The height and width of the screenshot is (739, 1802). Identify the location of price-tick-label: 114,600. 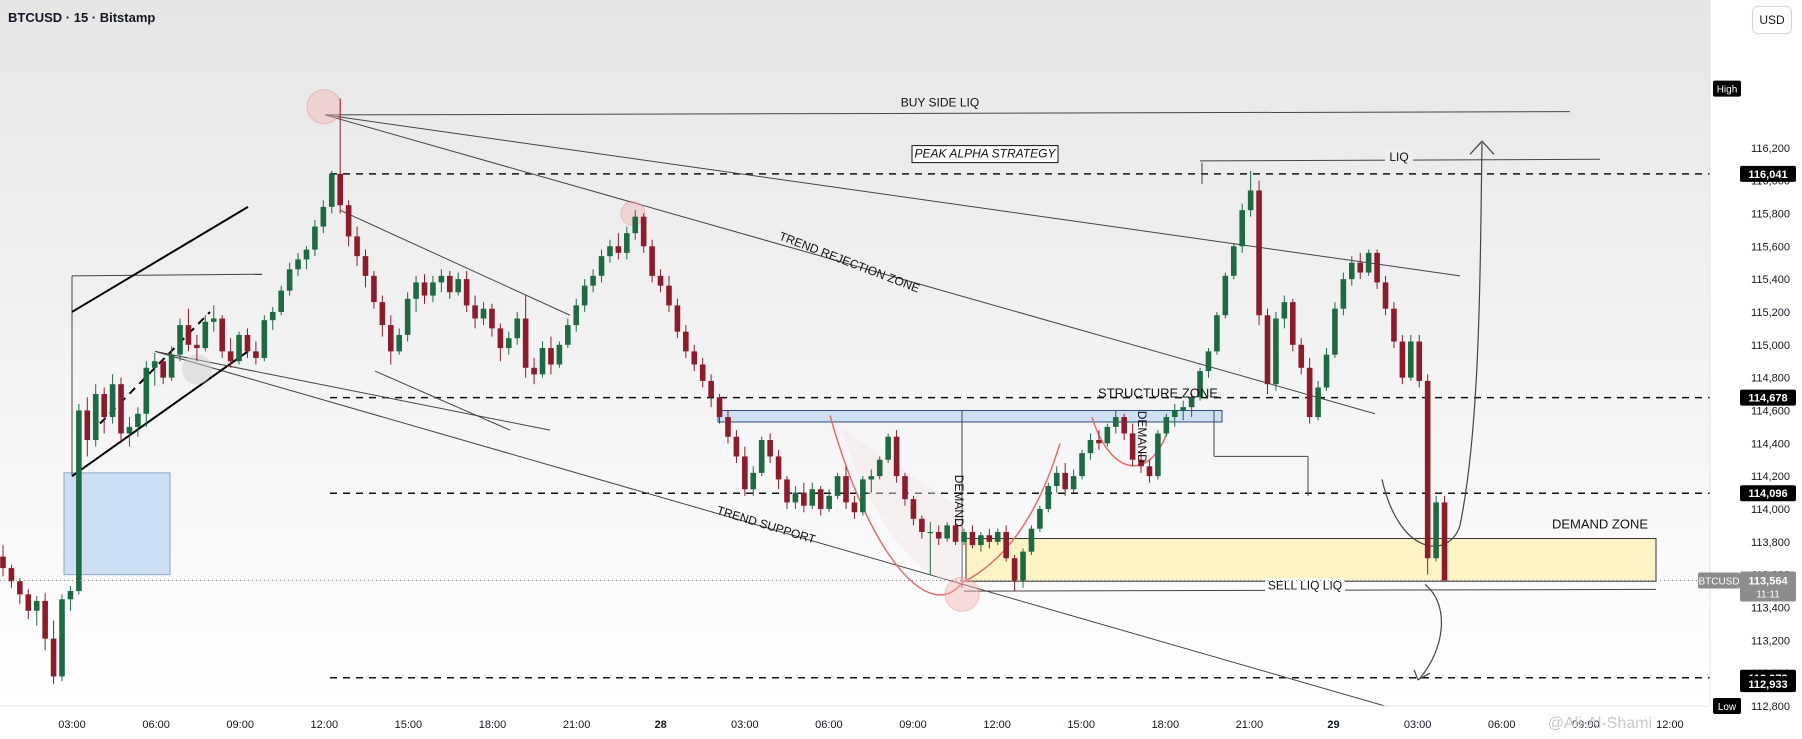
(1770, 411).